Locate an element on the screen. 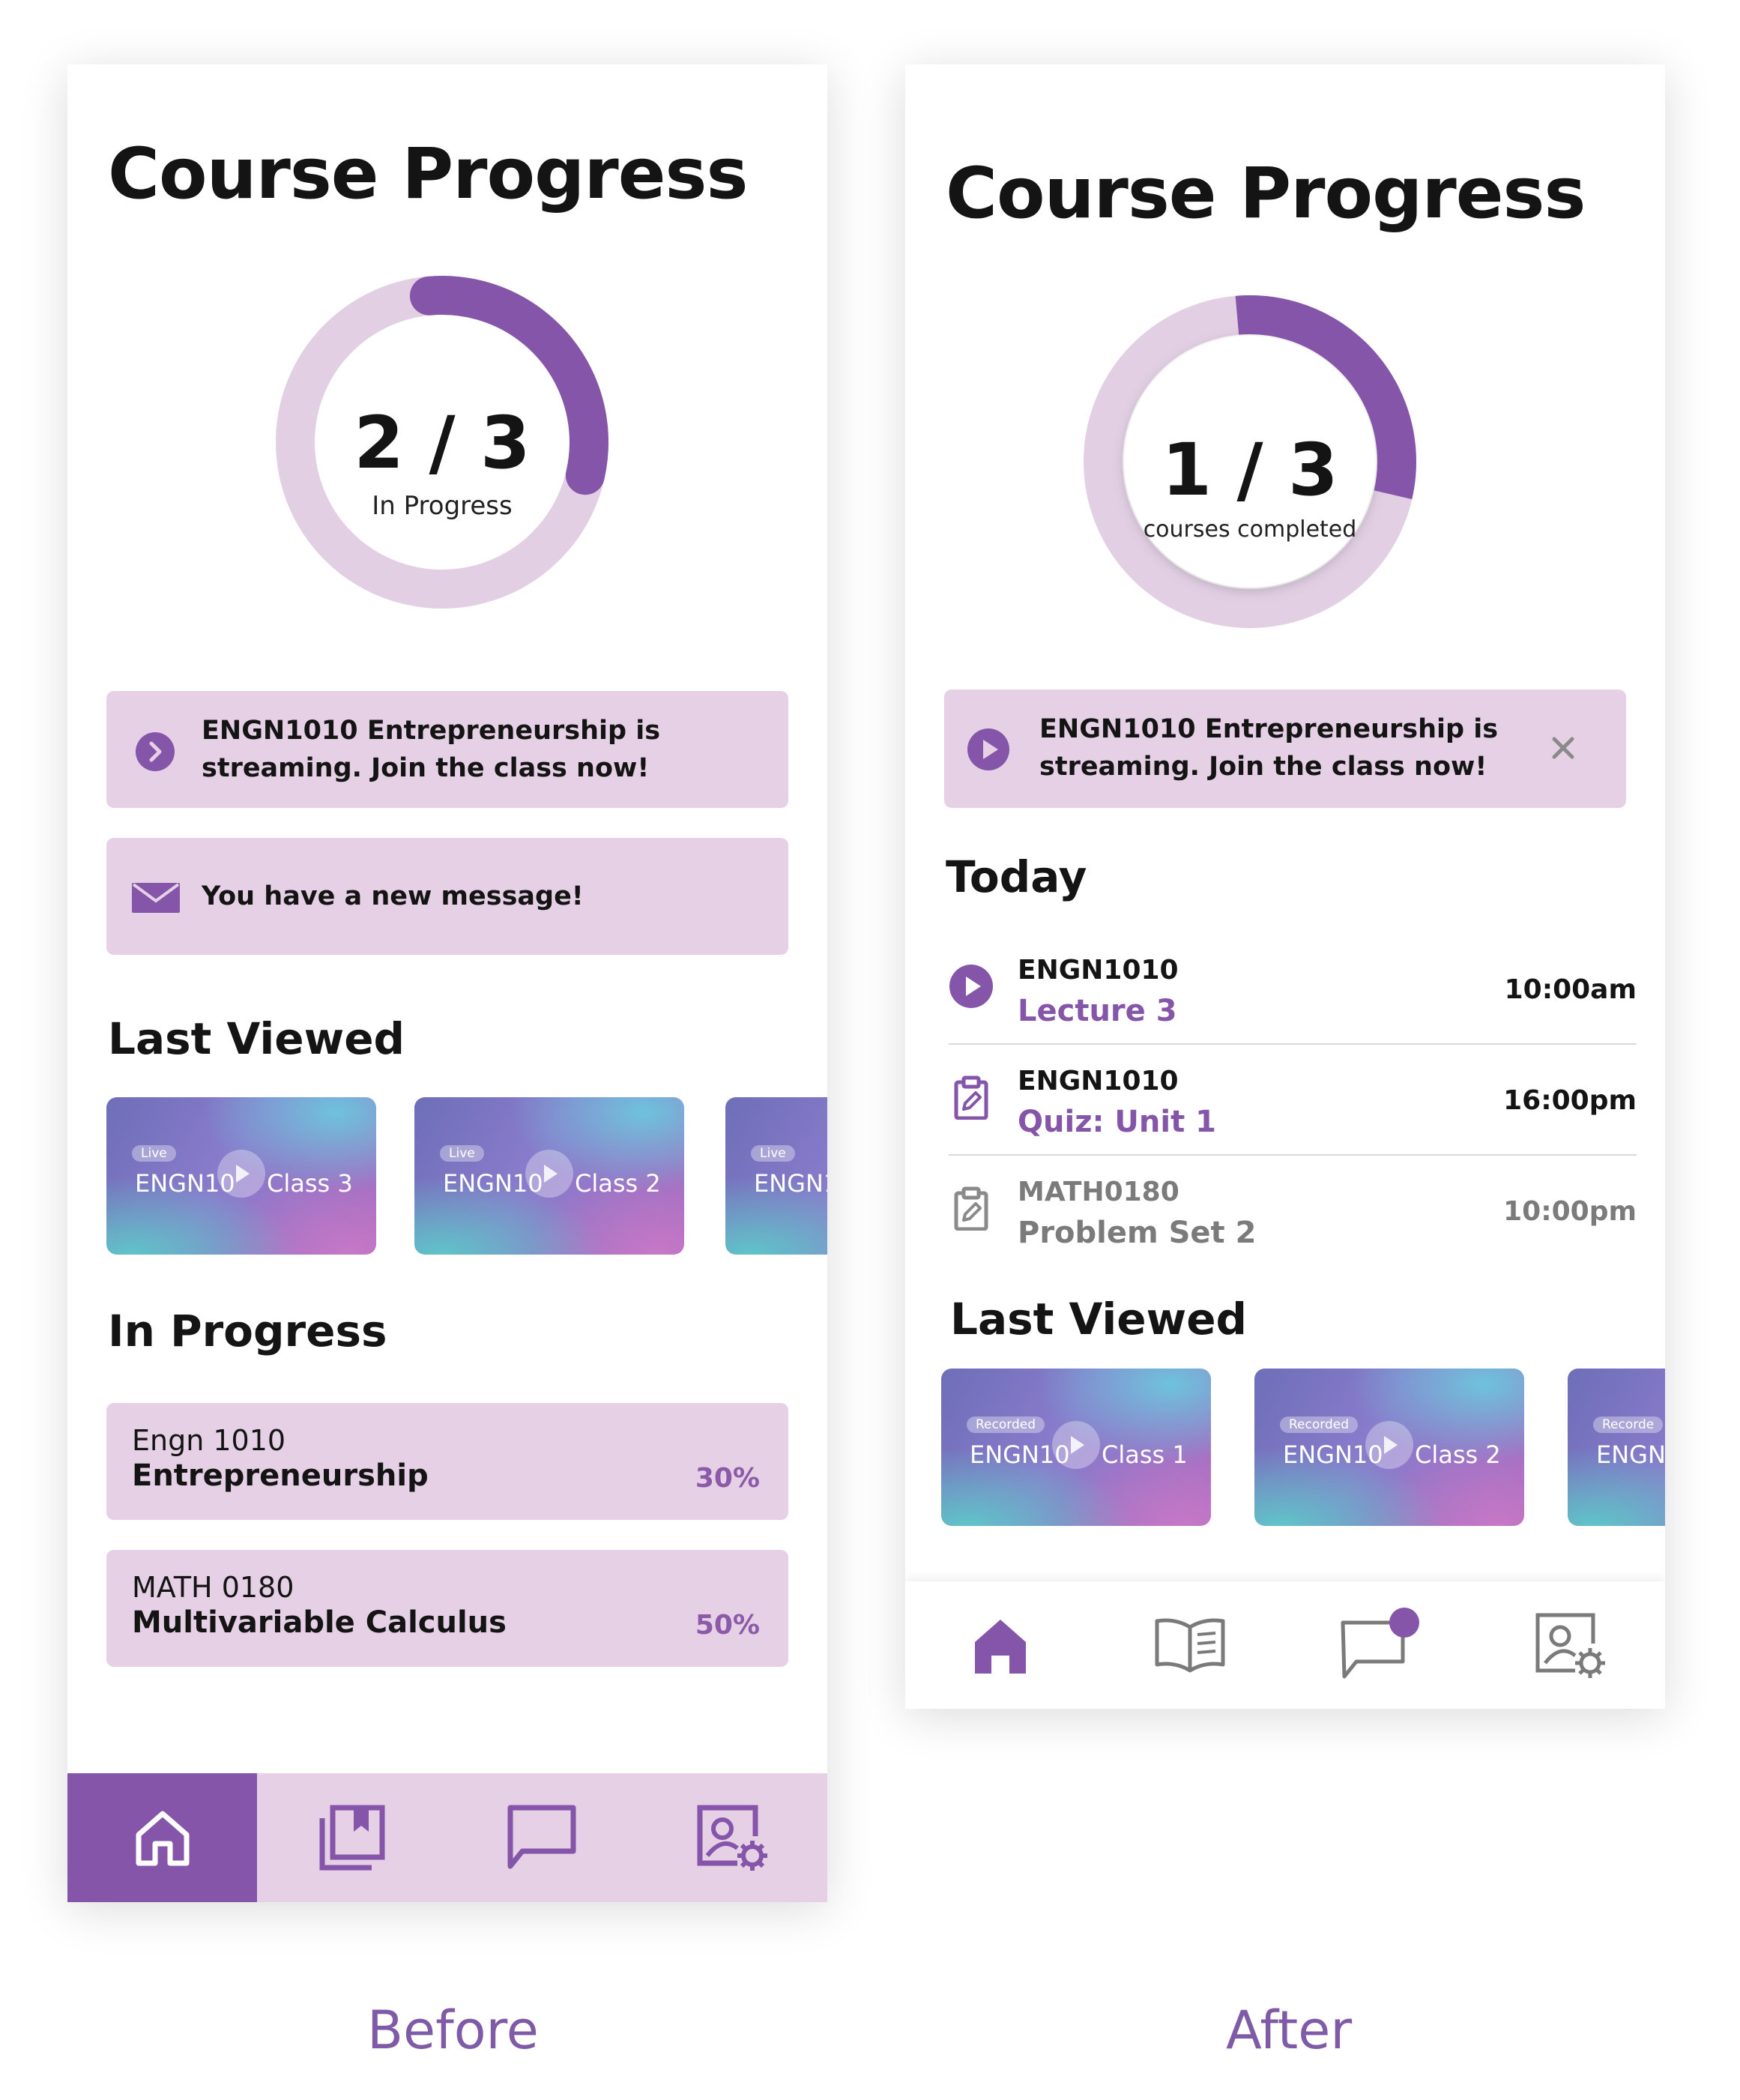 This screenshot has height=2100, width=1740. nav-library is located at coordinates (352, 1837).